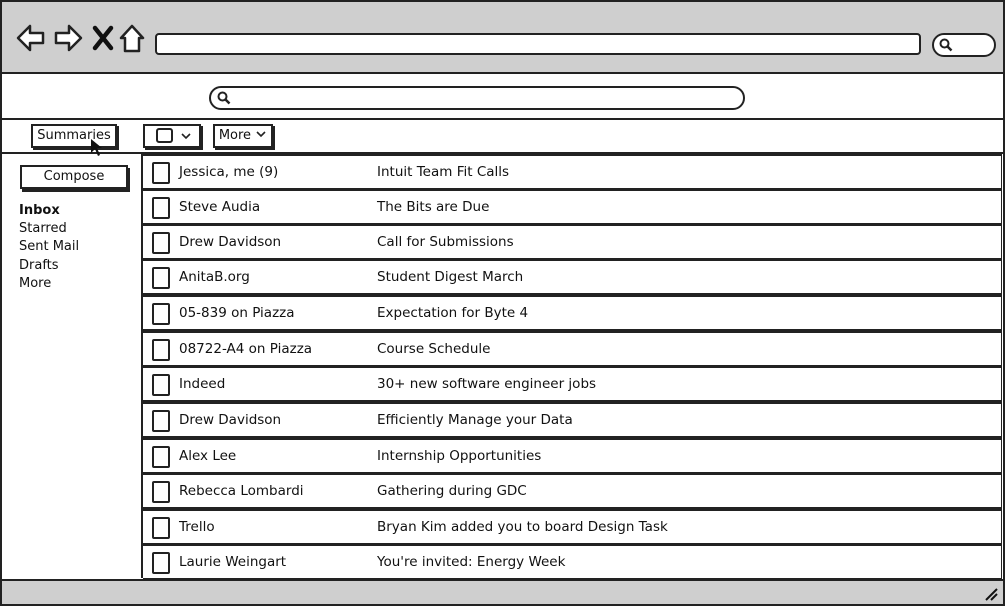  I want to click on sidebar-item-sent-mail: Sent Mail, so click(49, 247).